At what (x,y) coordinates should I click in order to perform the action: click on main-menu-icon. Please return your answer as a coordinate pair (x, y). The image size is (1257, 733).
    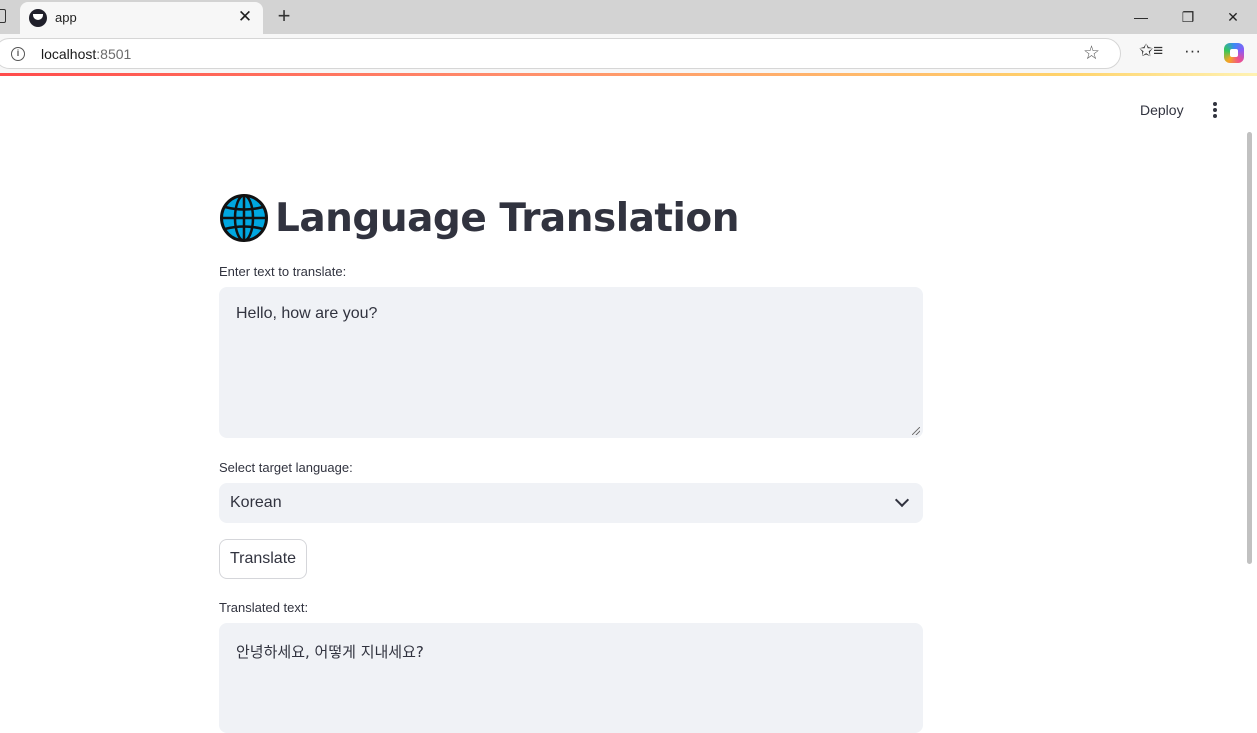
    Looking at the image, I should click on (1215, 110).